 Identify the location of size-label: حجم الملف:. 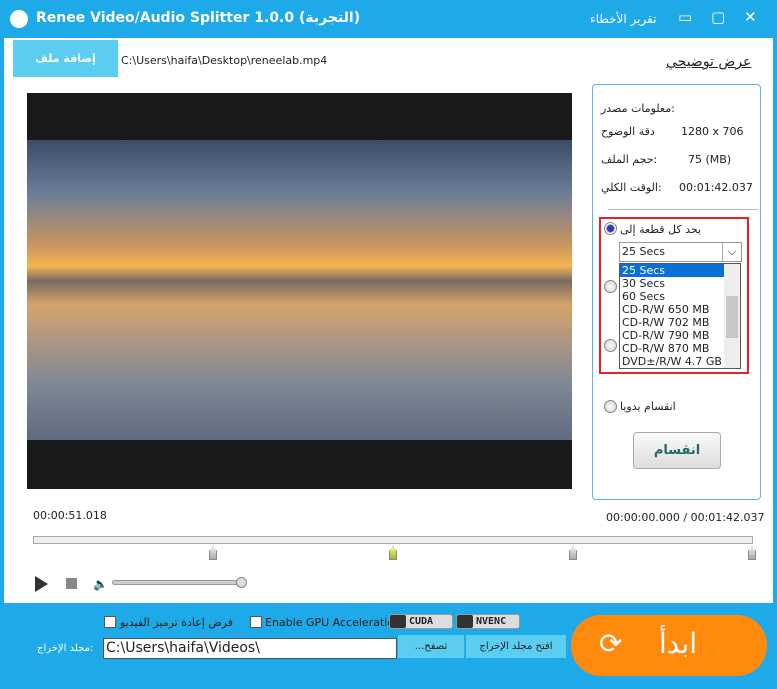
(629, 159).